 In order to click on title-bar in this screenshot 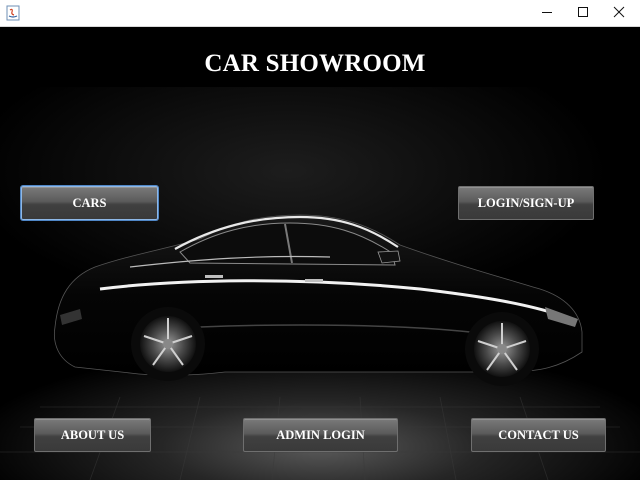, I will do `click(320, 13)`.